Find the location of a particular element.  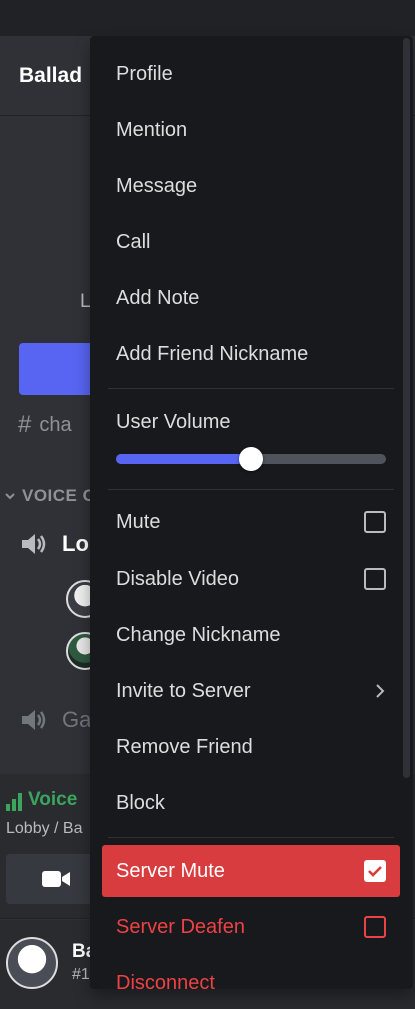

menu-item-change-nickname: Change Nickname is located at coordinates (251, 635).